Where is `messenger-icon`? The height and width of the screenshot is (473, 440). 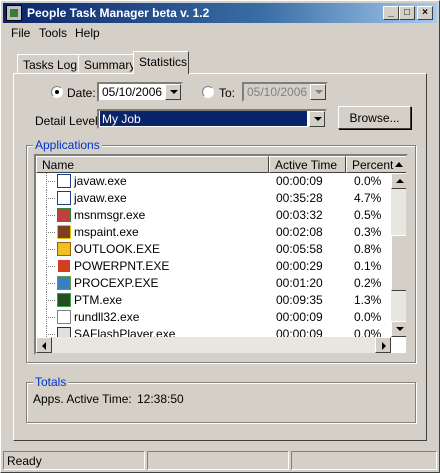 messenger-icon is located at coordinates (64, 215).